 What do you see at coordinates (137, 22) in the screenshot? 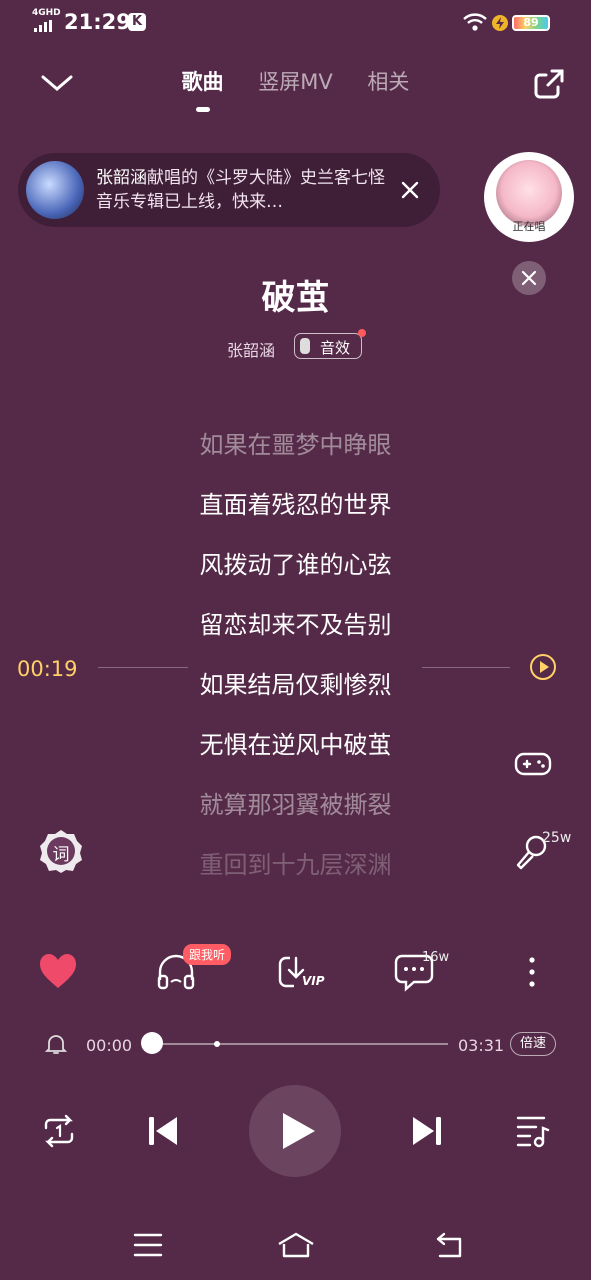
I see `app-badge: K` at bounding box center [137, 22].